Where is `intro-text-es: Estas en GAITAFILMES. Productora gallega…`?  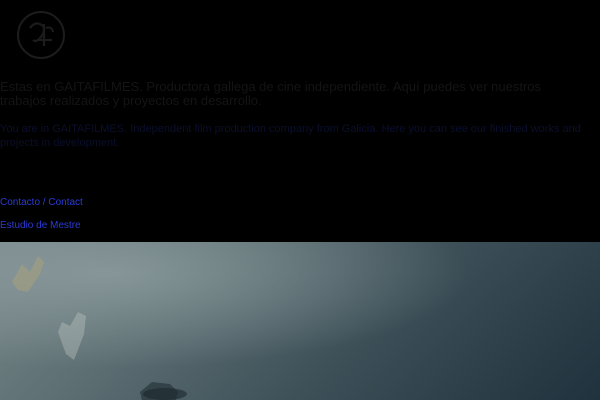 intro-text-es: Estas en GAITAFILMES. Productora gallega… is located at coordinates (271, 93).